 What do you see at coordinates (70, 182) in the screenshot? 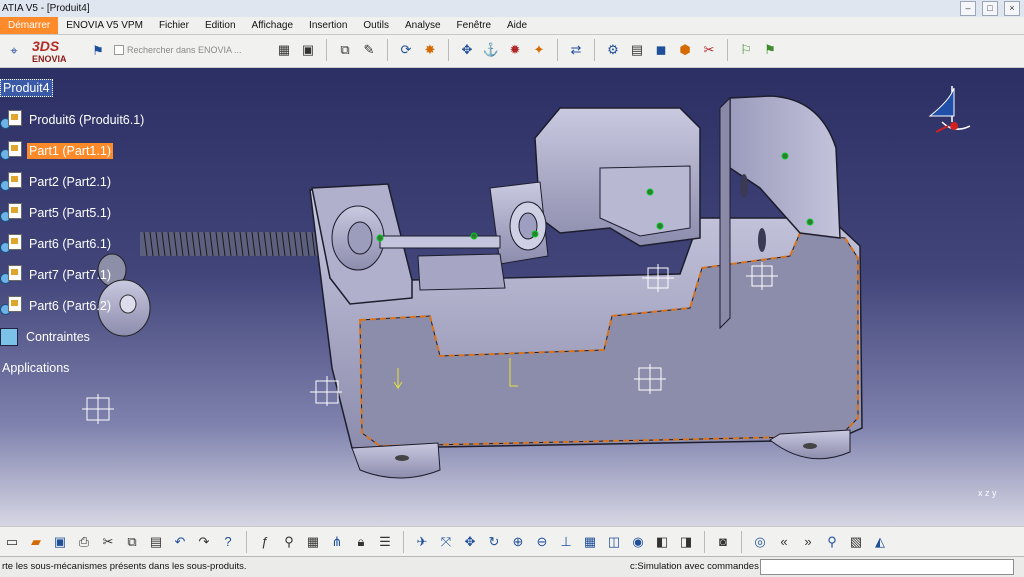
I see `tree-item-label: Part2 (Part2.1)` at bounding box center [70, 182].